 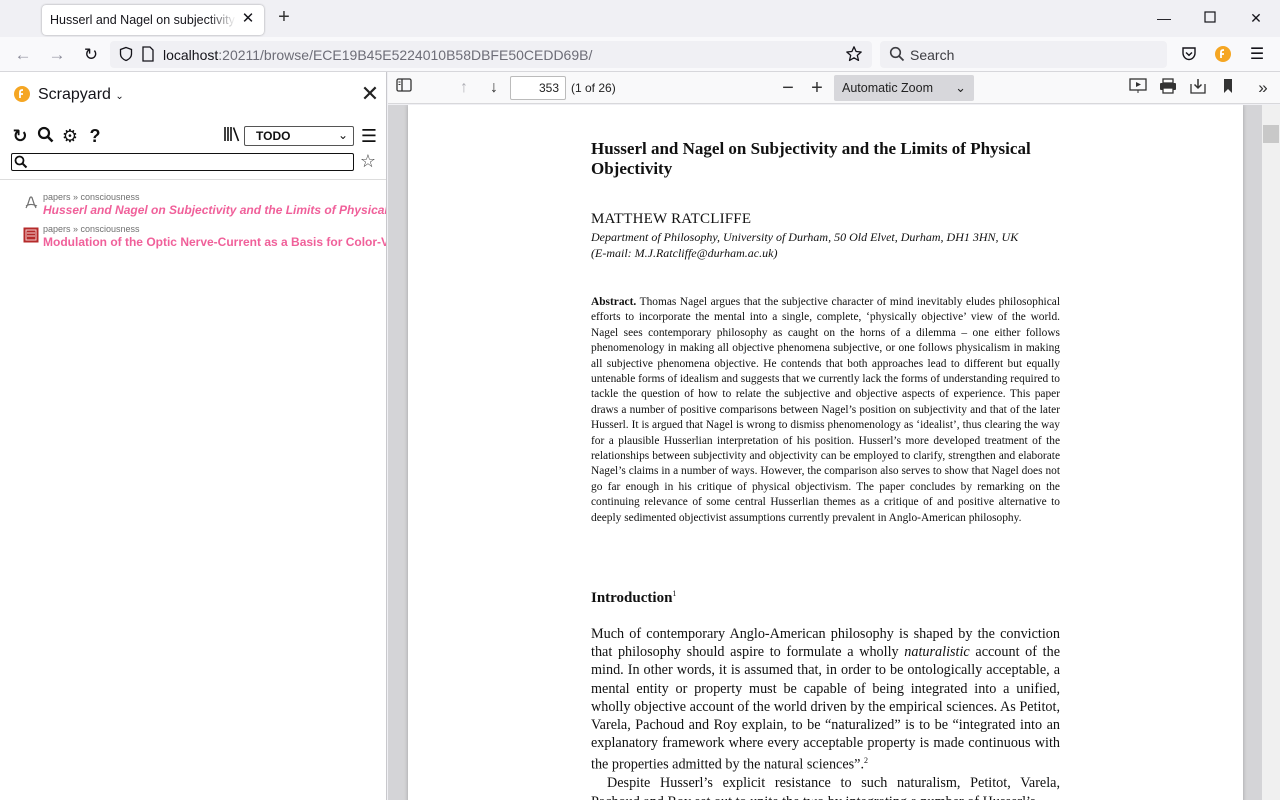 I want to click on tools-chevron-icon: », so click(x=1263, y=88).